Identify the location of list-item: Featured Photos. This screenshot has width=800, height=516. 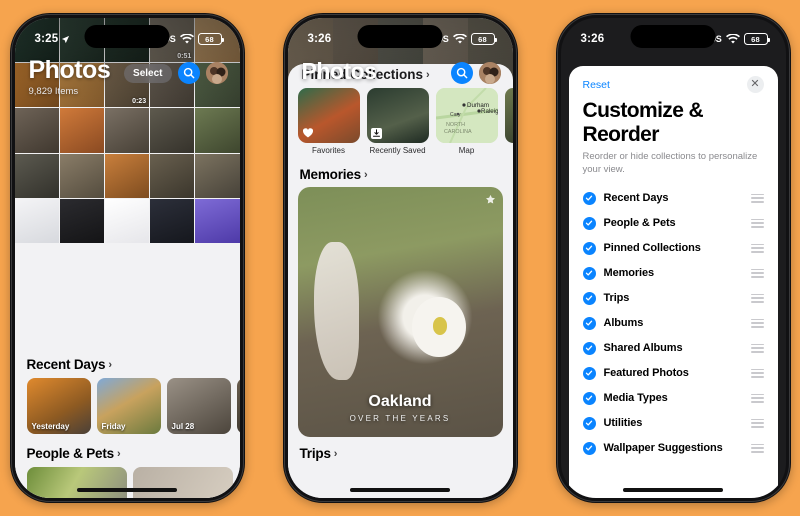
(673, 373).